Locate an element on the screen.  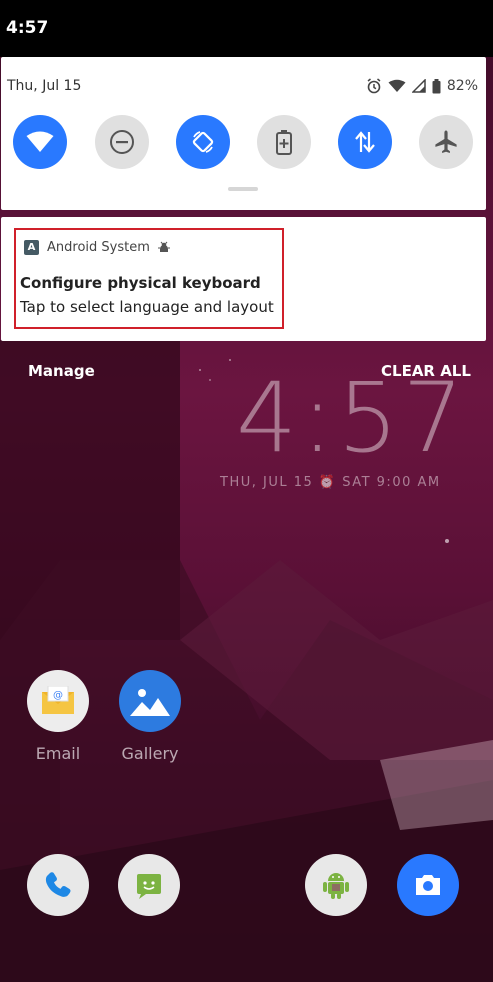
android-bug-icon is located at coordinates (163, 246).